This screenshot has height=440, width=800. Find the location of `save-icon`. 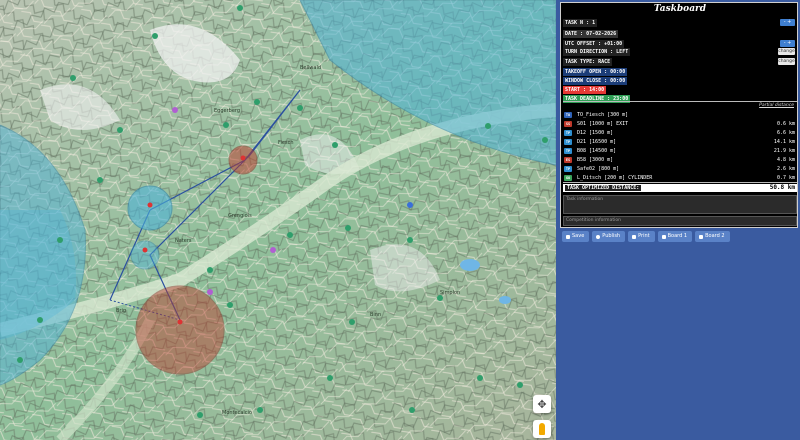

save-icon is located at coordinates (568, 236).